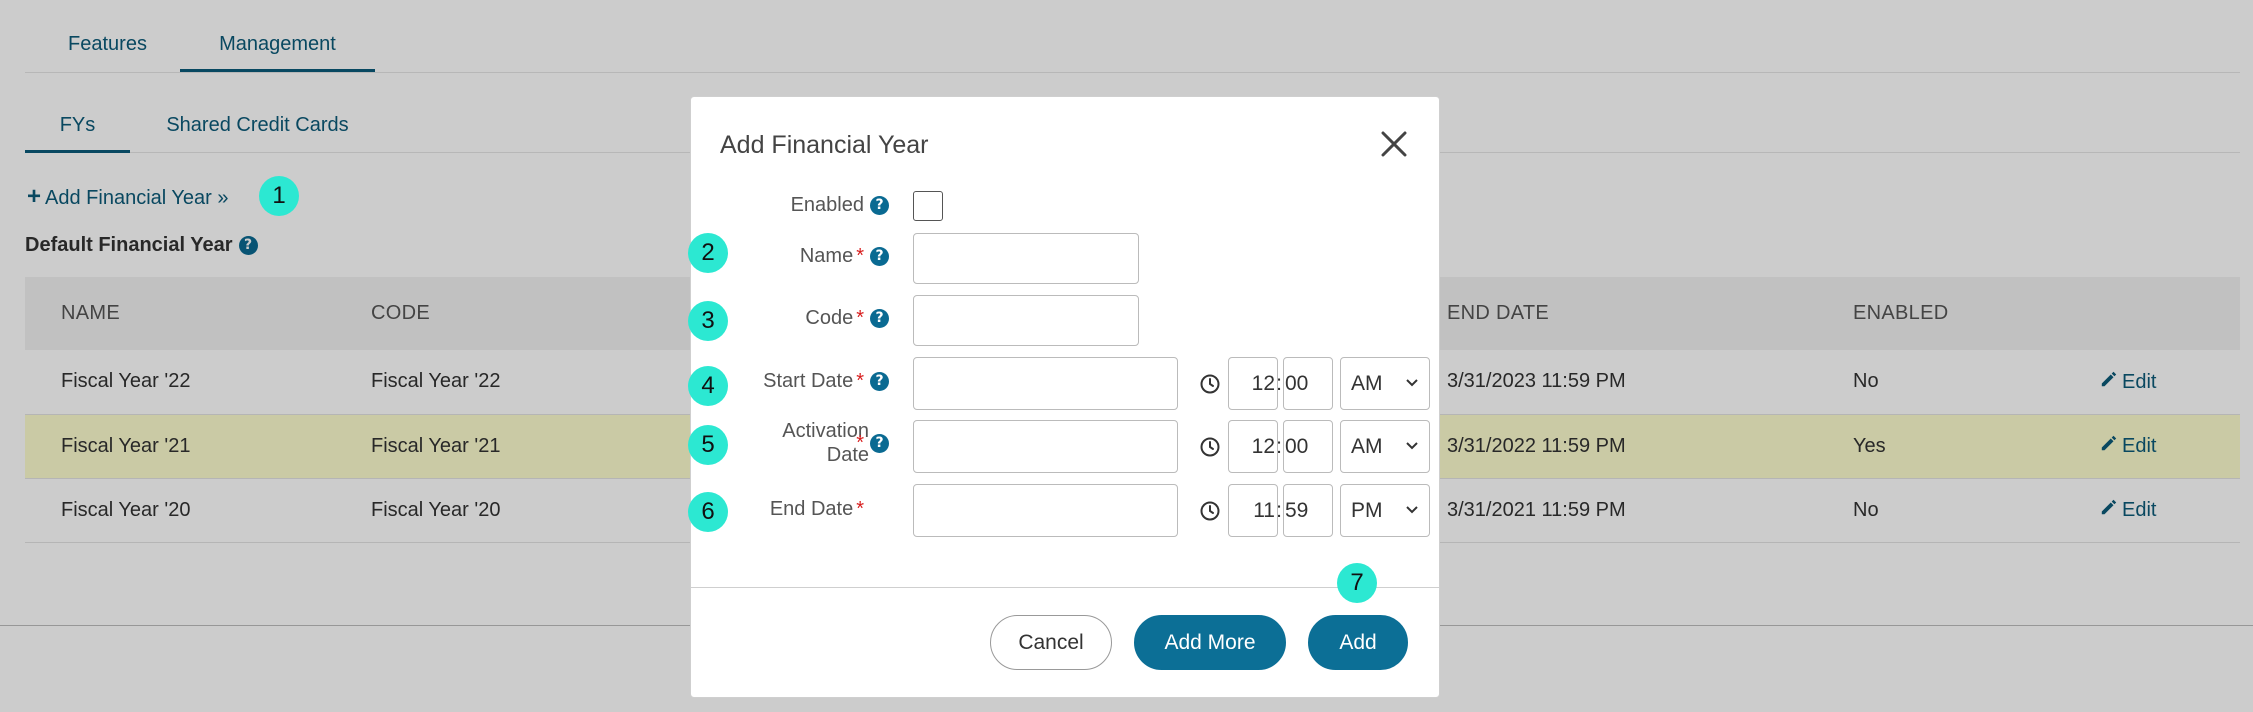 The width and height of the screenshot is (2253, 712). Describe the element at coordinates (708, 253) in the screenshot. I see `step-marker-2: 2` at that location.